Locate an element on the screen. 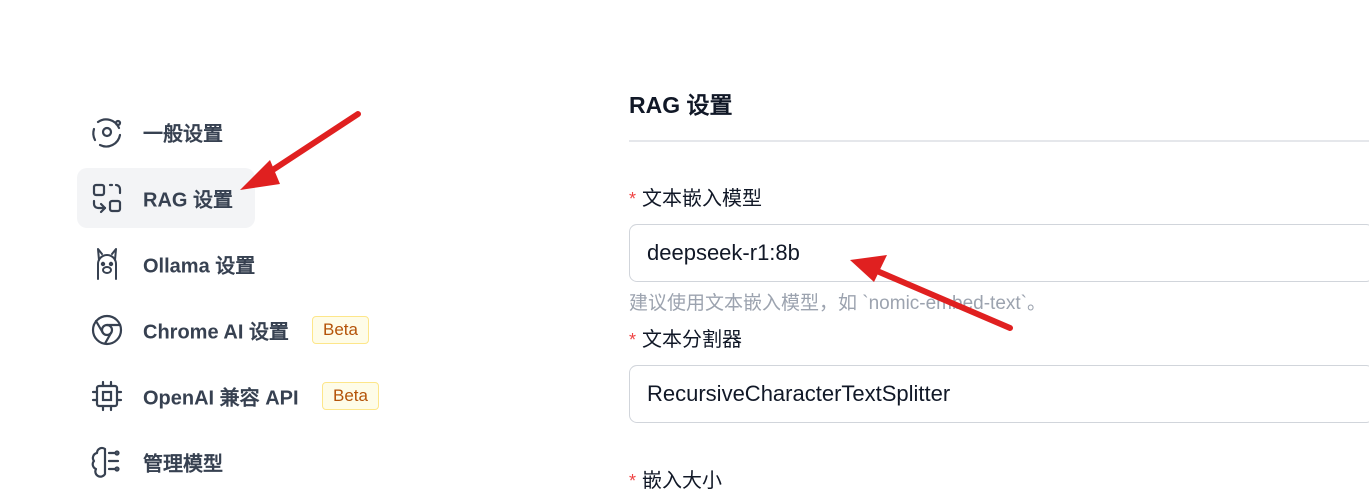 This screenshot has height=493, width=1369. splitter-select: RecursiveCharacterTextSplitter is located at coordinates (999, 394).